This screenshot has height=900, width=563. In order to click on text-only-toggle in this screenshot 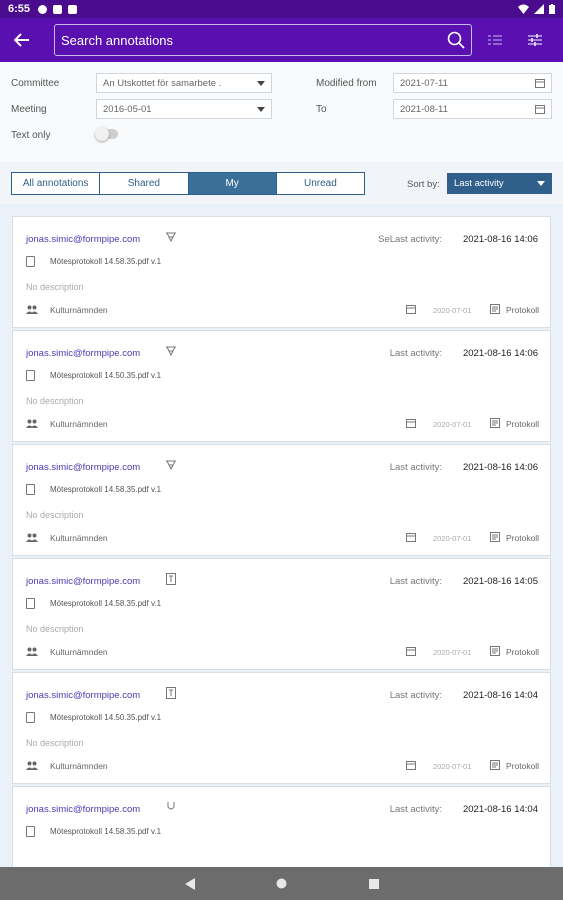, I will do `click(106, 134)`.